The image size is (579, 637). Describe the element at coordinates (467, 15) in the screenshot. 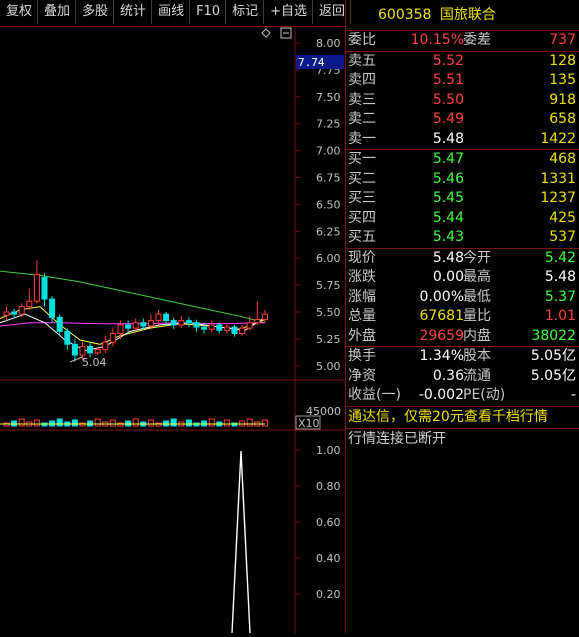

I see `stock-name: 国旅联合` at that location.